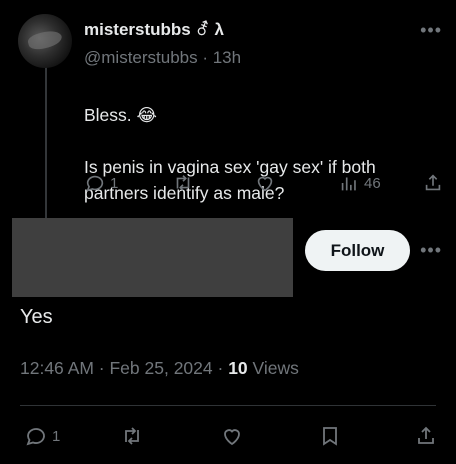 Image resolution: width=456 pixels, height=464 pixels. Describe the element at coordinates (372, 183) in the screenshot. I see `views-count: 46` at that location.